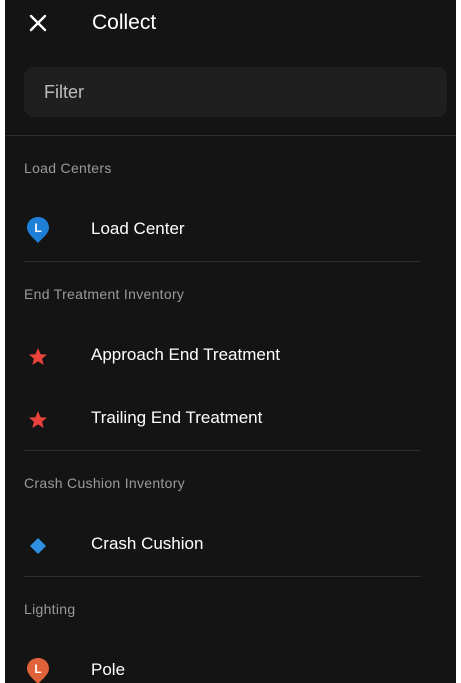 This screenshot has height=683, width=461. Describe the element at coordinates (230, 24) in the screenshot. I see `header: Collect` at that location.